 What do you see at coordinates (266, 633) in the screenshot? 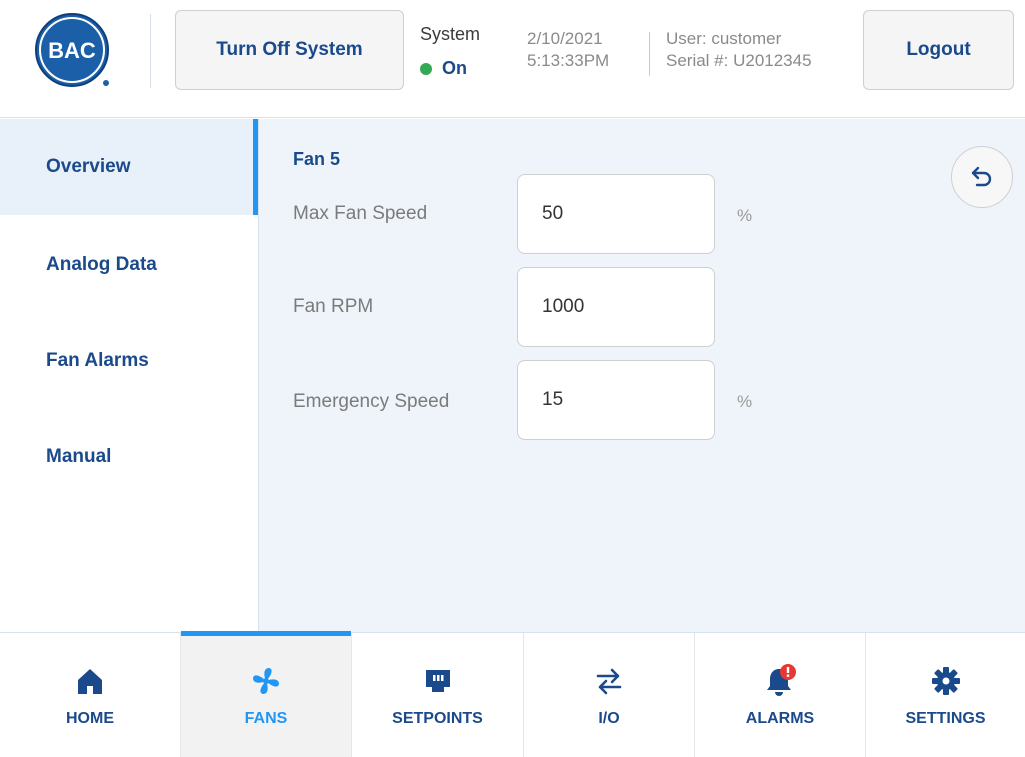
I see `nav-active-indicator` at bounding box center [266, 633].